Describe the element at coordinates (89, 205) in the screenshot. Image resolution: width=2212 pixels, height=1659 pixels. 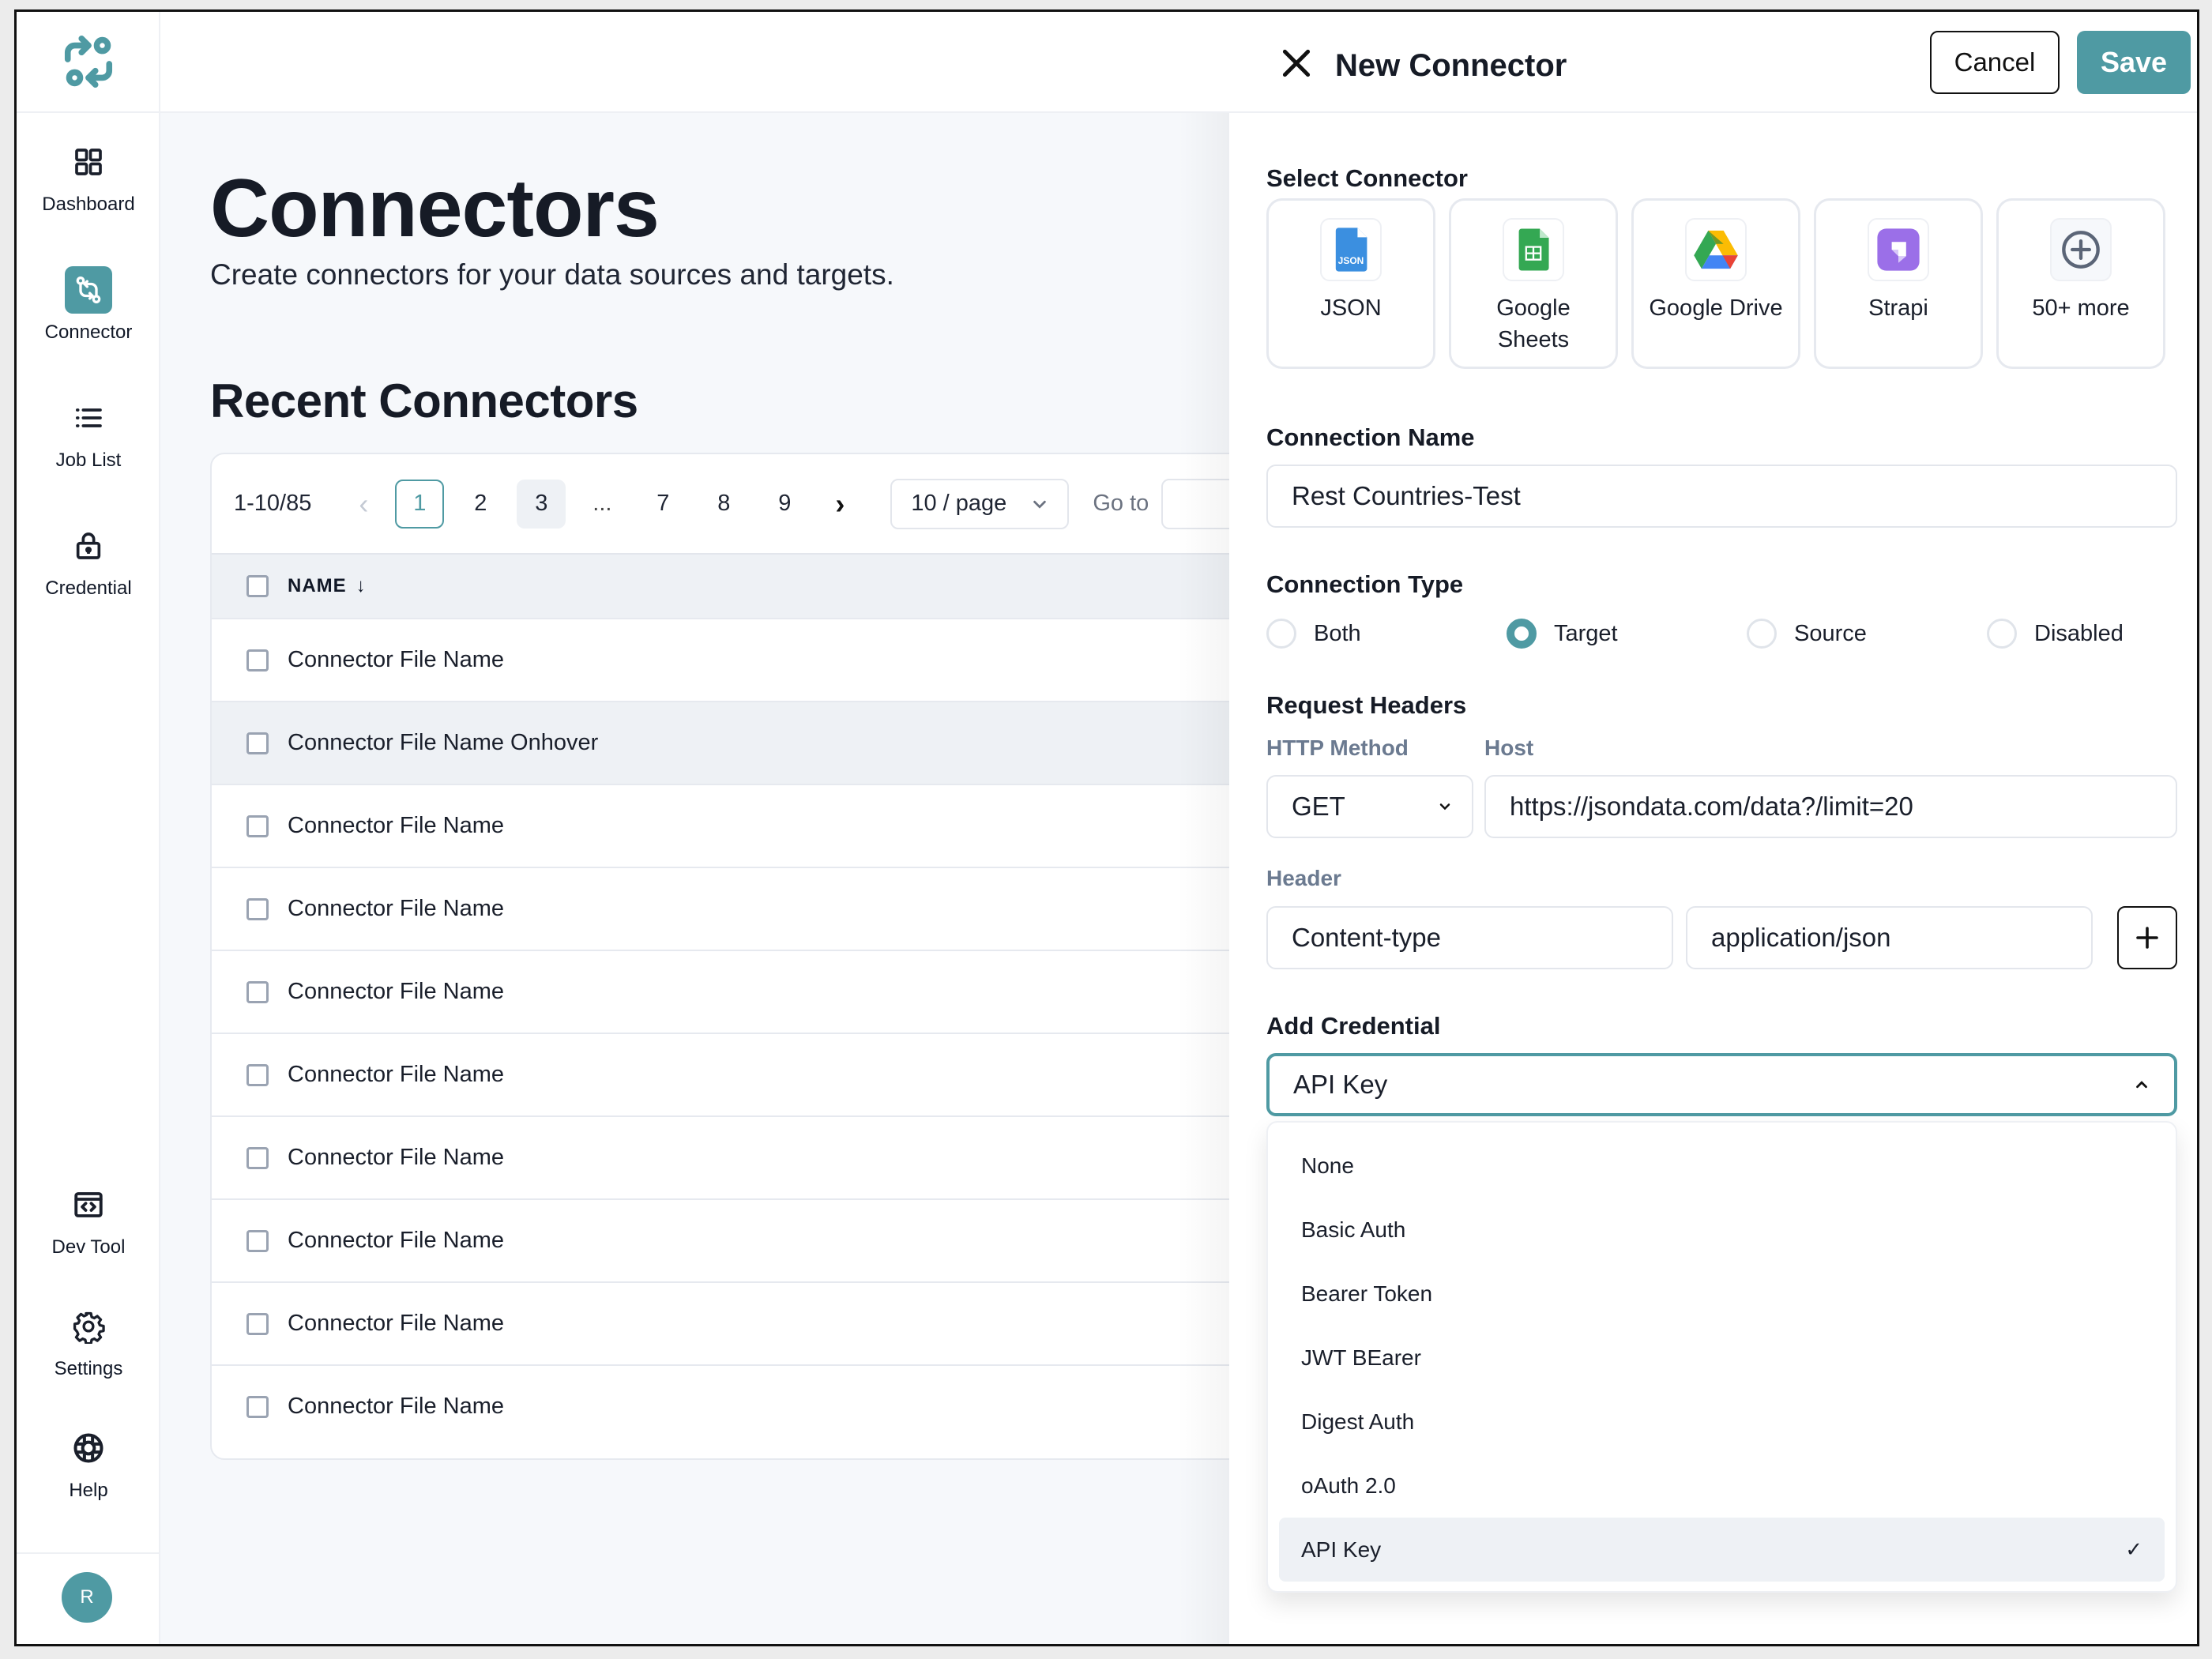
I see `sidebar-item-label: Dashboard` at that location.